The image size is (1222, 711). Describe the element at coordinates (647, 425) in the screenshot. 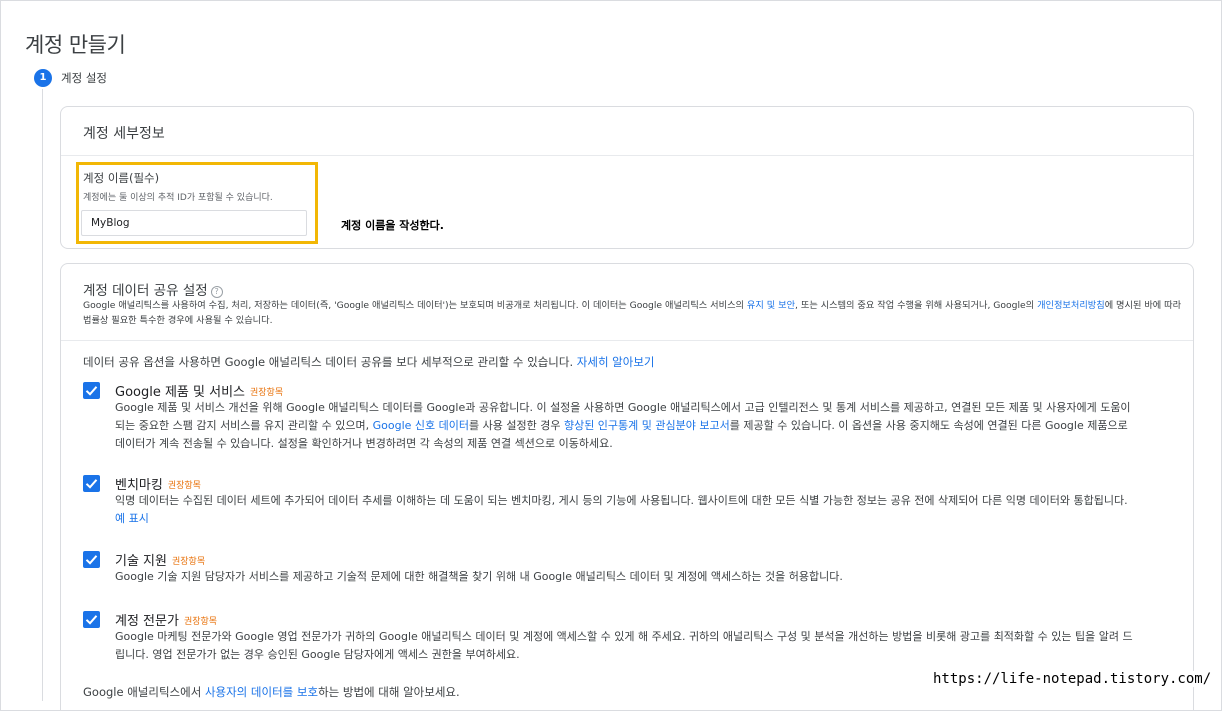

I see `demographics-report-link: 향상된 인구통계 및 관심분야 보고서` at that location.